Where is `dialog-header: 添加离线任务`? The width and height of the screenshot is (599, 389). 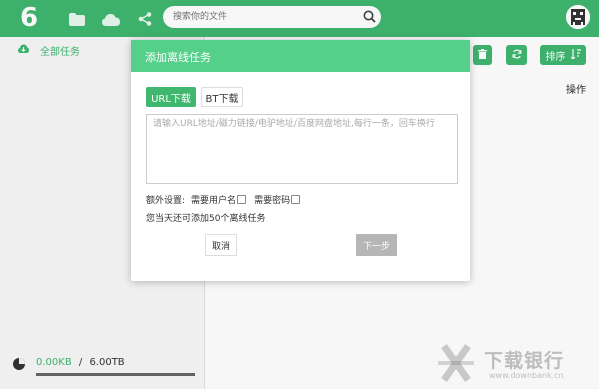
dialog-header: 添加离线任务 is located at coordinates (300, 56).